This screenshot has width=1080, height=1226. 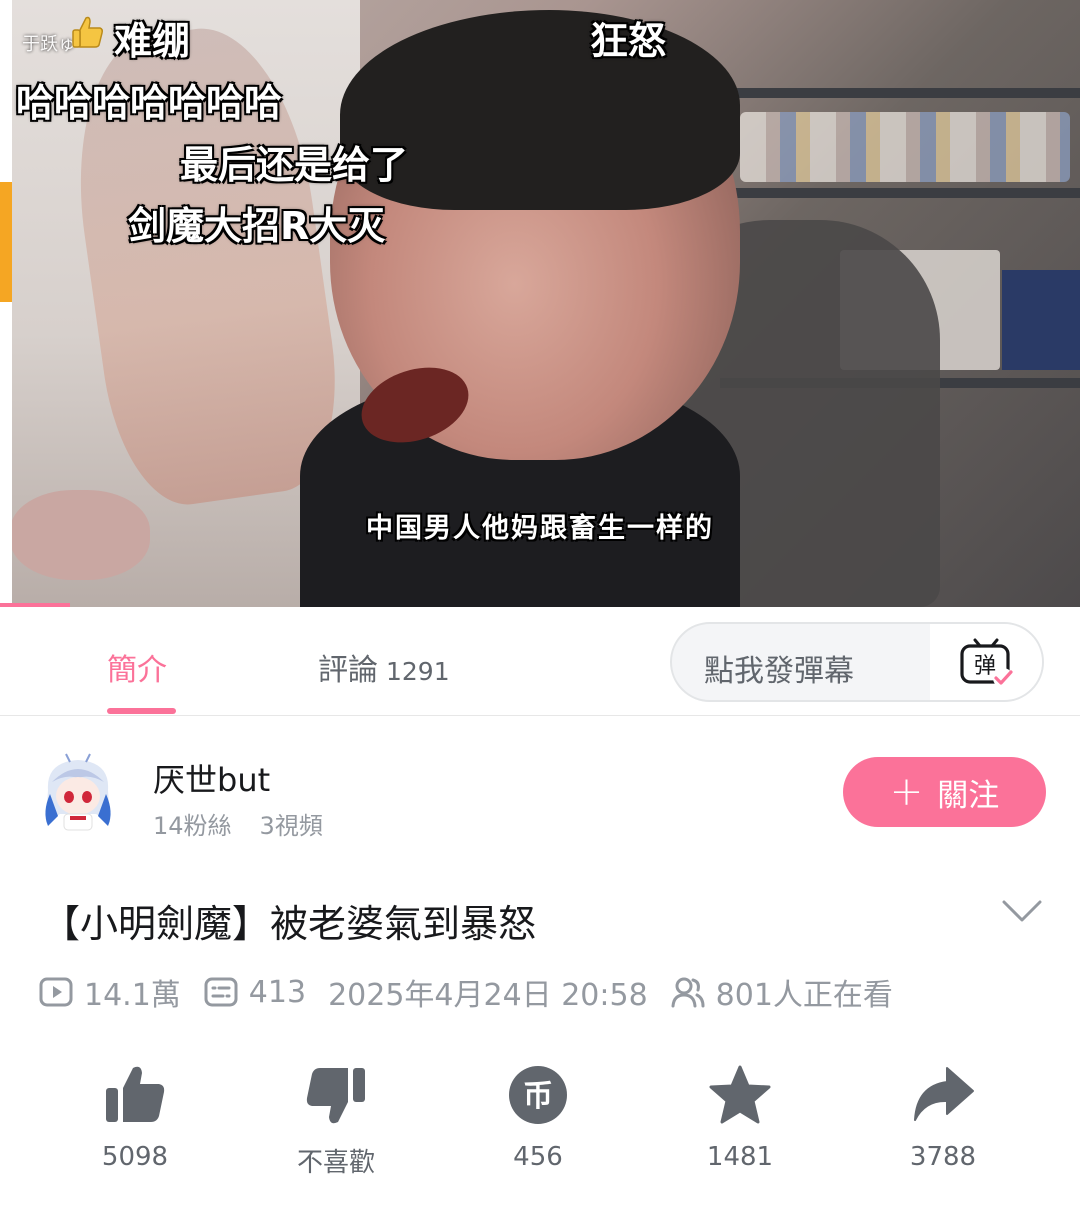 I want to click on uploader-followers: 14粉絲, so click(x=192, y=826).